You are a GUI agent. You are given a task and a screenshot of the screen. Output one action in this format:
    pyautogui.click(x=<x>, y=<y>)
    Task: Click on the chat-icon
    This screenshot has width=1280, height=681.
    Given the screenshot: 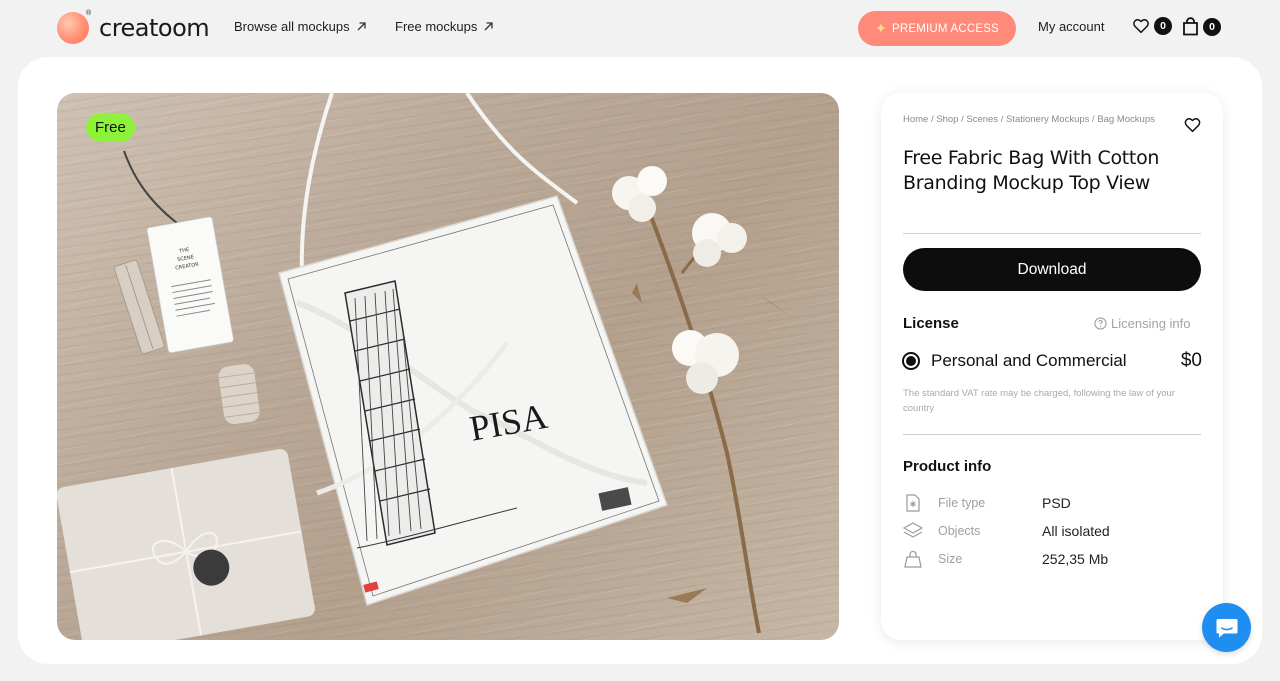 What is the action you would take?
    pyautogui.click(x=1226, y=627)
    